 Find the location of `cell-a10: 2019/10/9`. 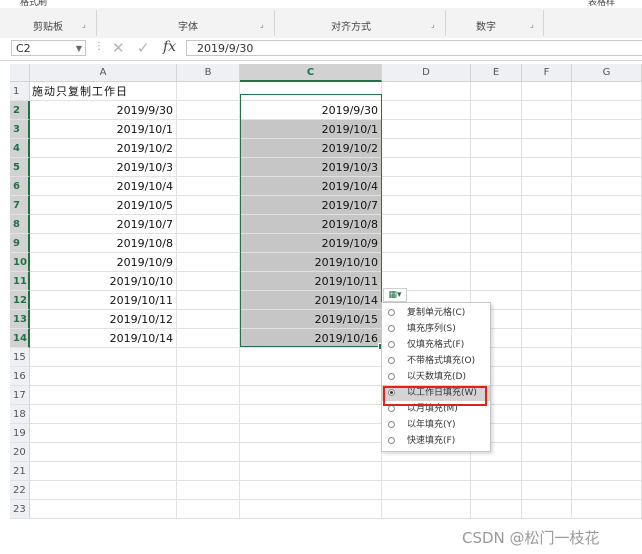

cell-a10: 2019/10/9 is located at coordinates (103, 262).